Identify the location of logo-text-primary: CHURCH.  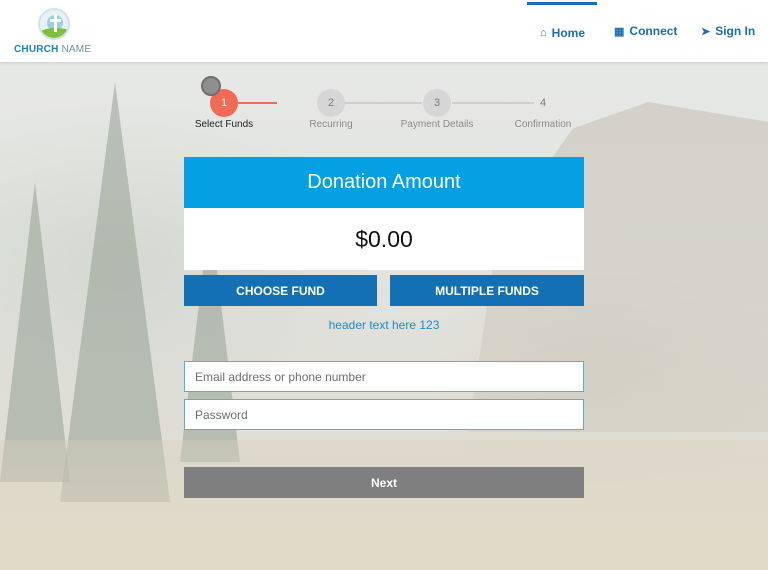
(36, 49).